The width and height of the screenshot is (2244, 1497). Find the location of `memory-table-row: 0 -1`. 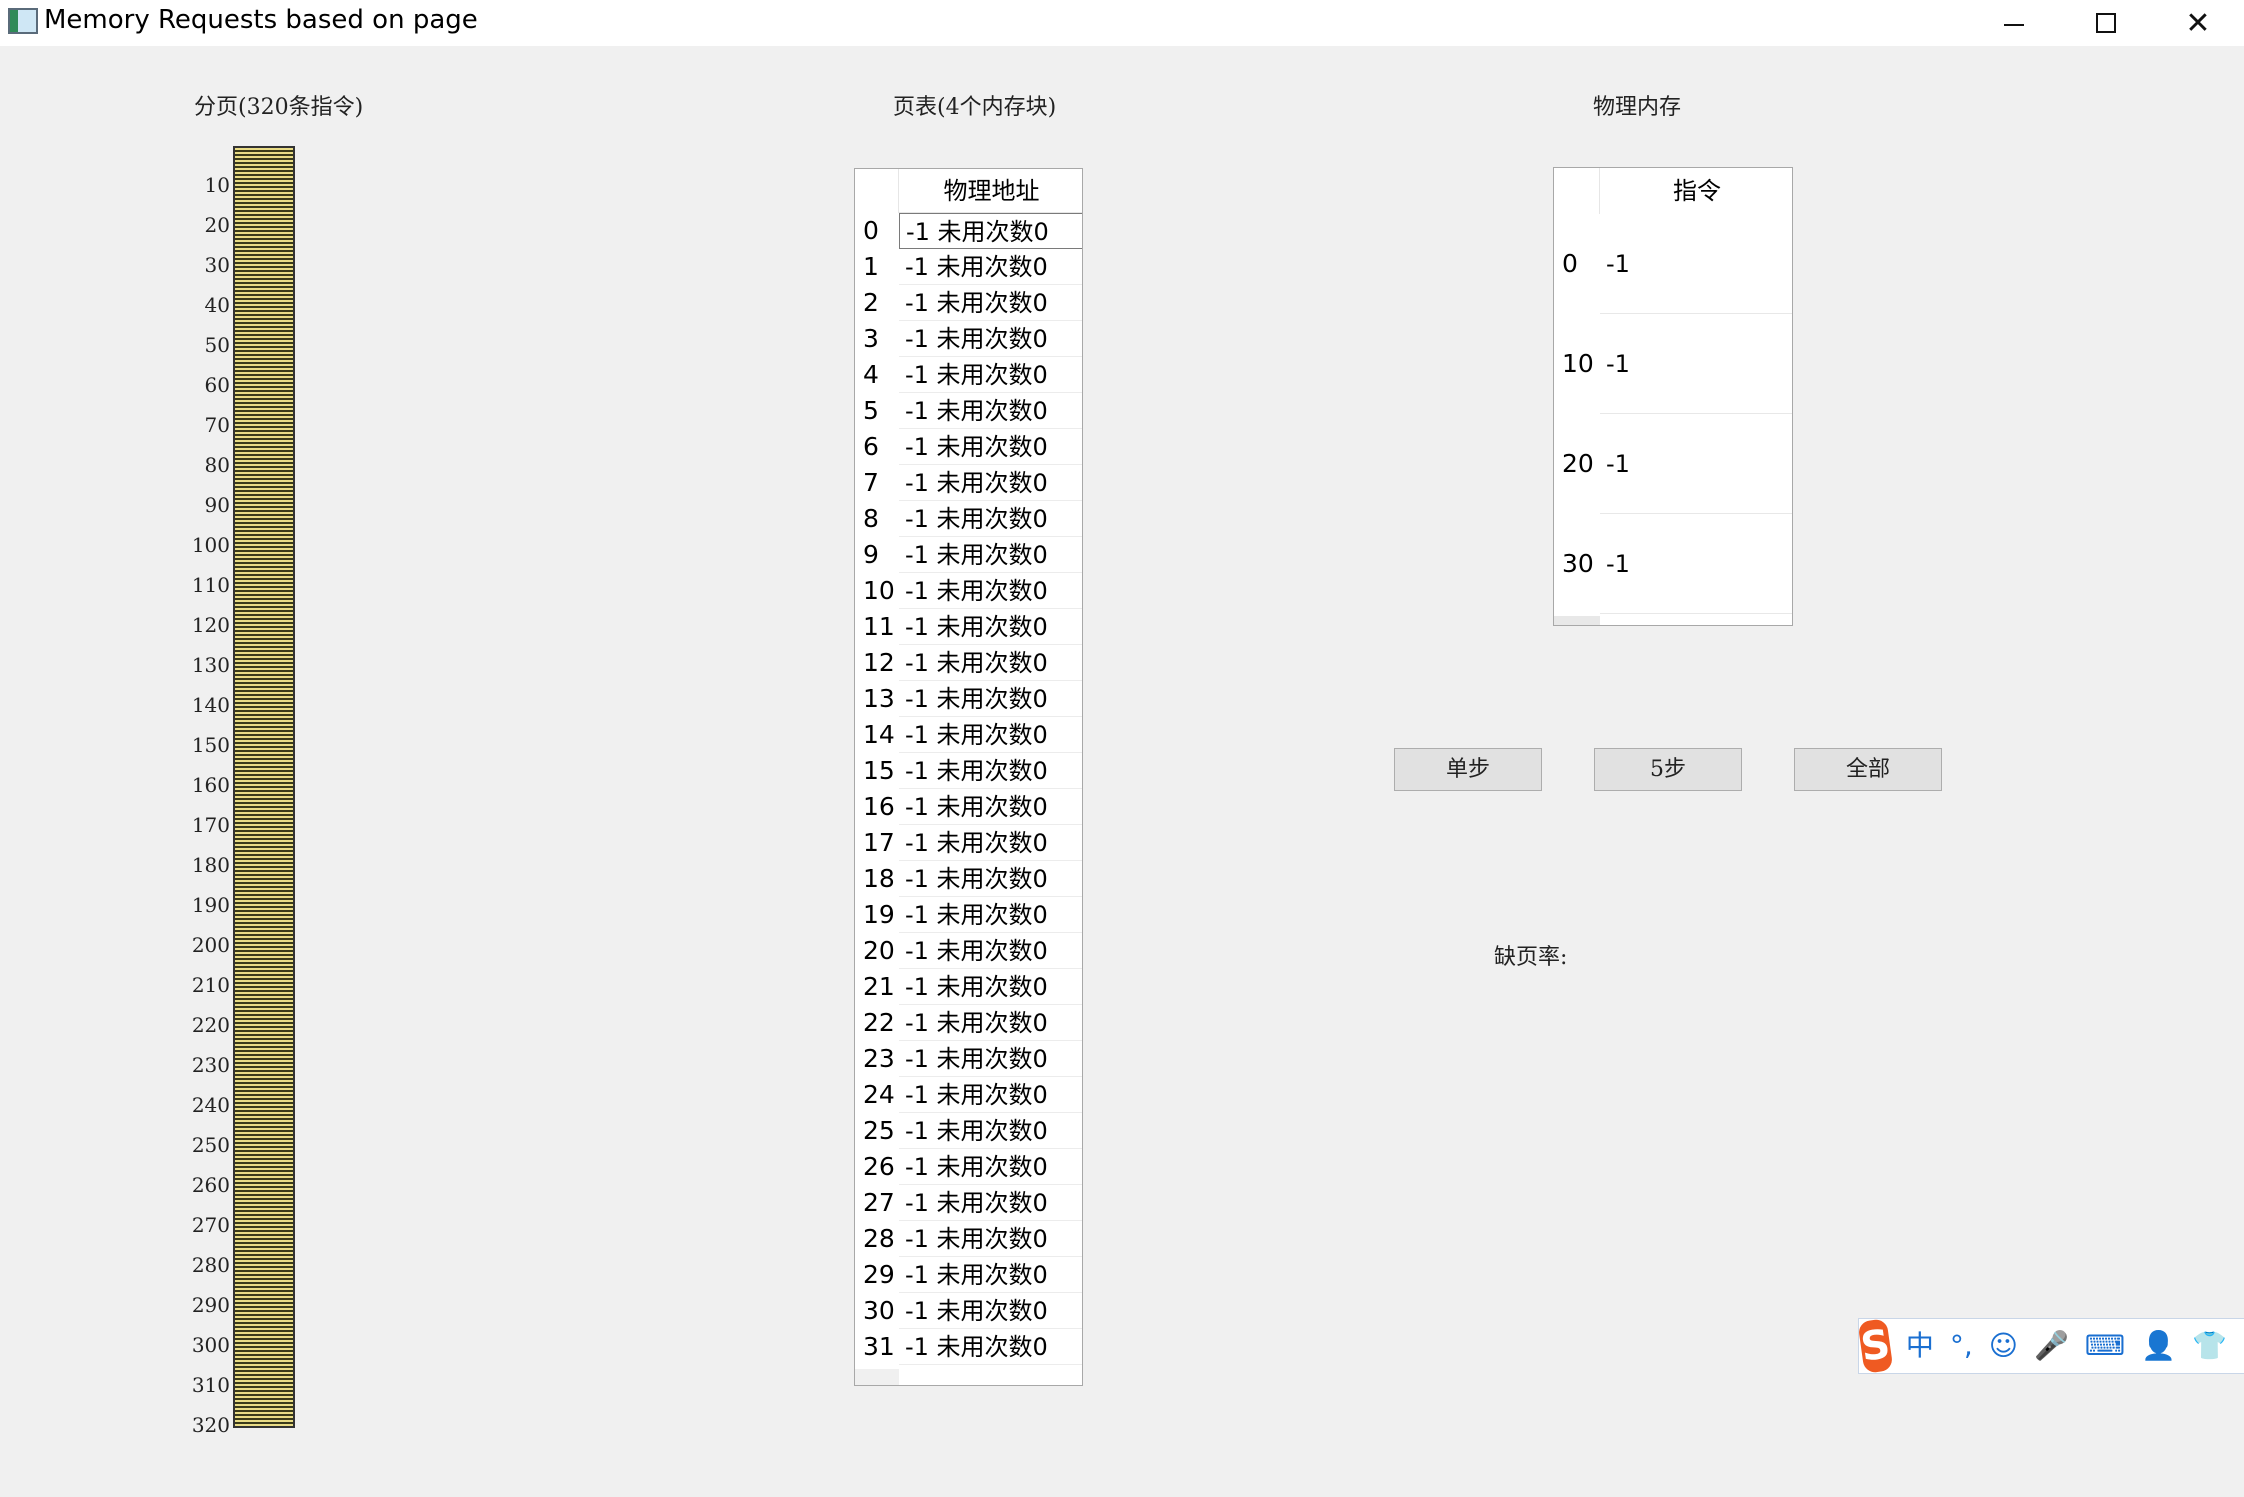

memory-table-row: 0 -1 is located at coordinates (1673, 264).